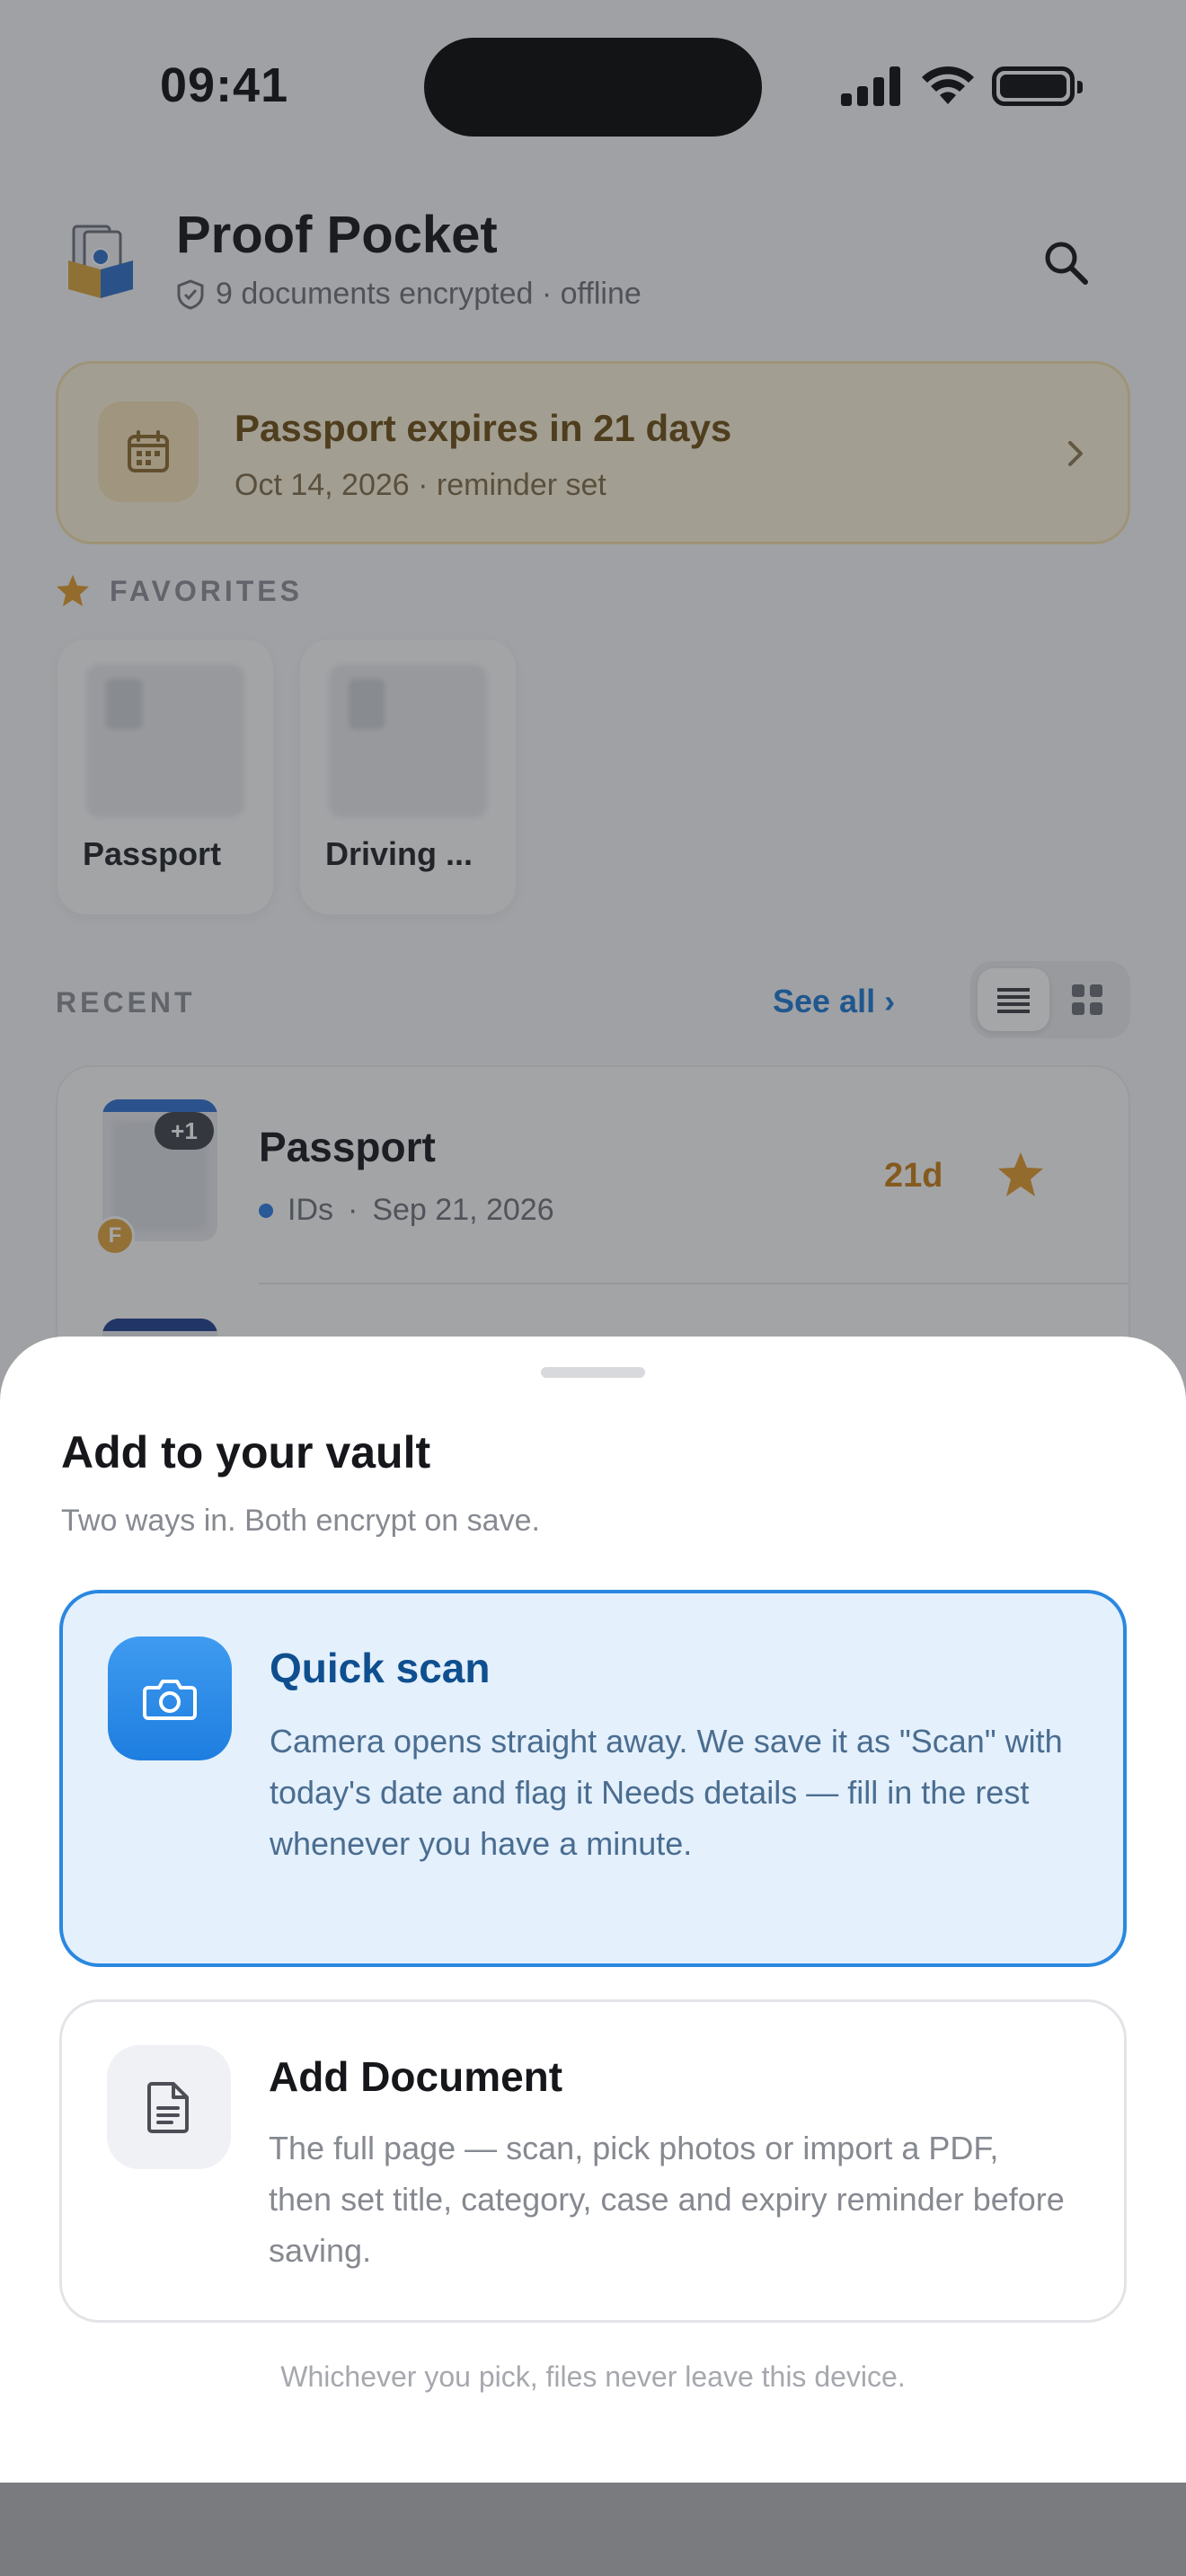 The height and width of the screenshot is (2576, 1186). Describe the element at coordinates (246, 1452) in the screenshot. I see `sheet-title: Add to your vault` at that location.